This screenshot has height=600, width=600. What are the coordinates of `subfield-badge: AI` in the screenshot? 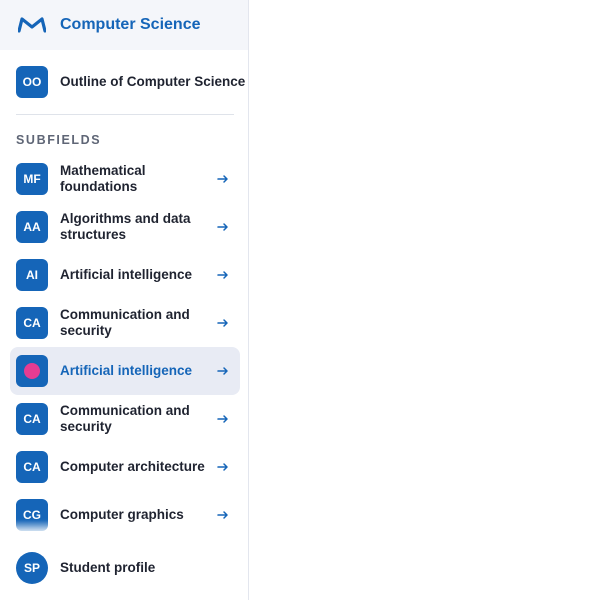 It's located at (32, 275).